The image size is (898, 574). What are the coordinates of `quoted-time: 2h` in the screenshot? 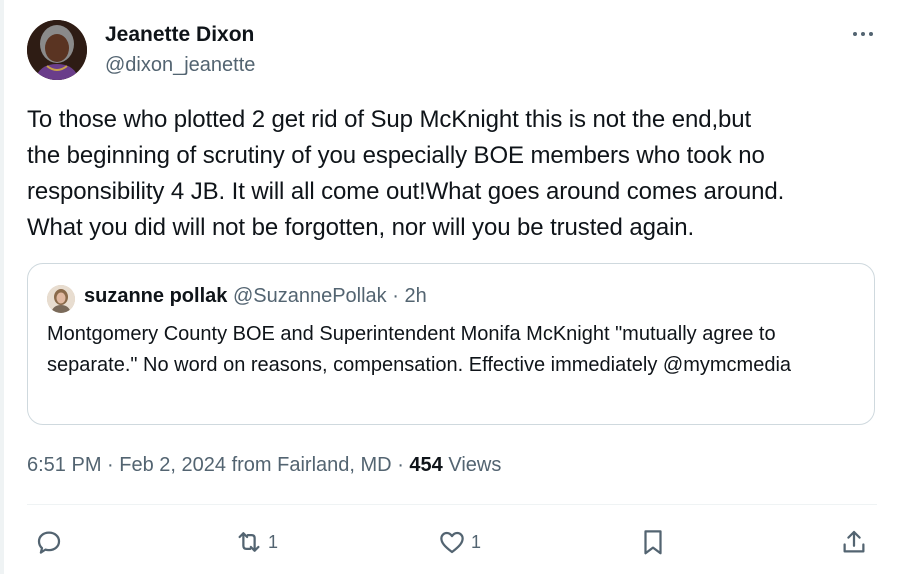 It's located at (415, 296).